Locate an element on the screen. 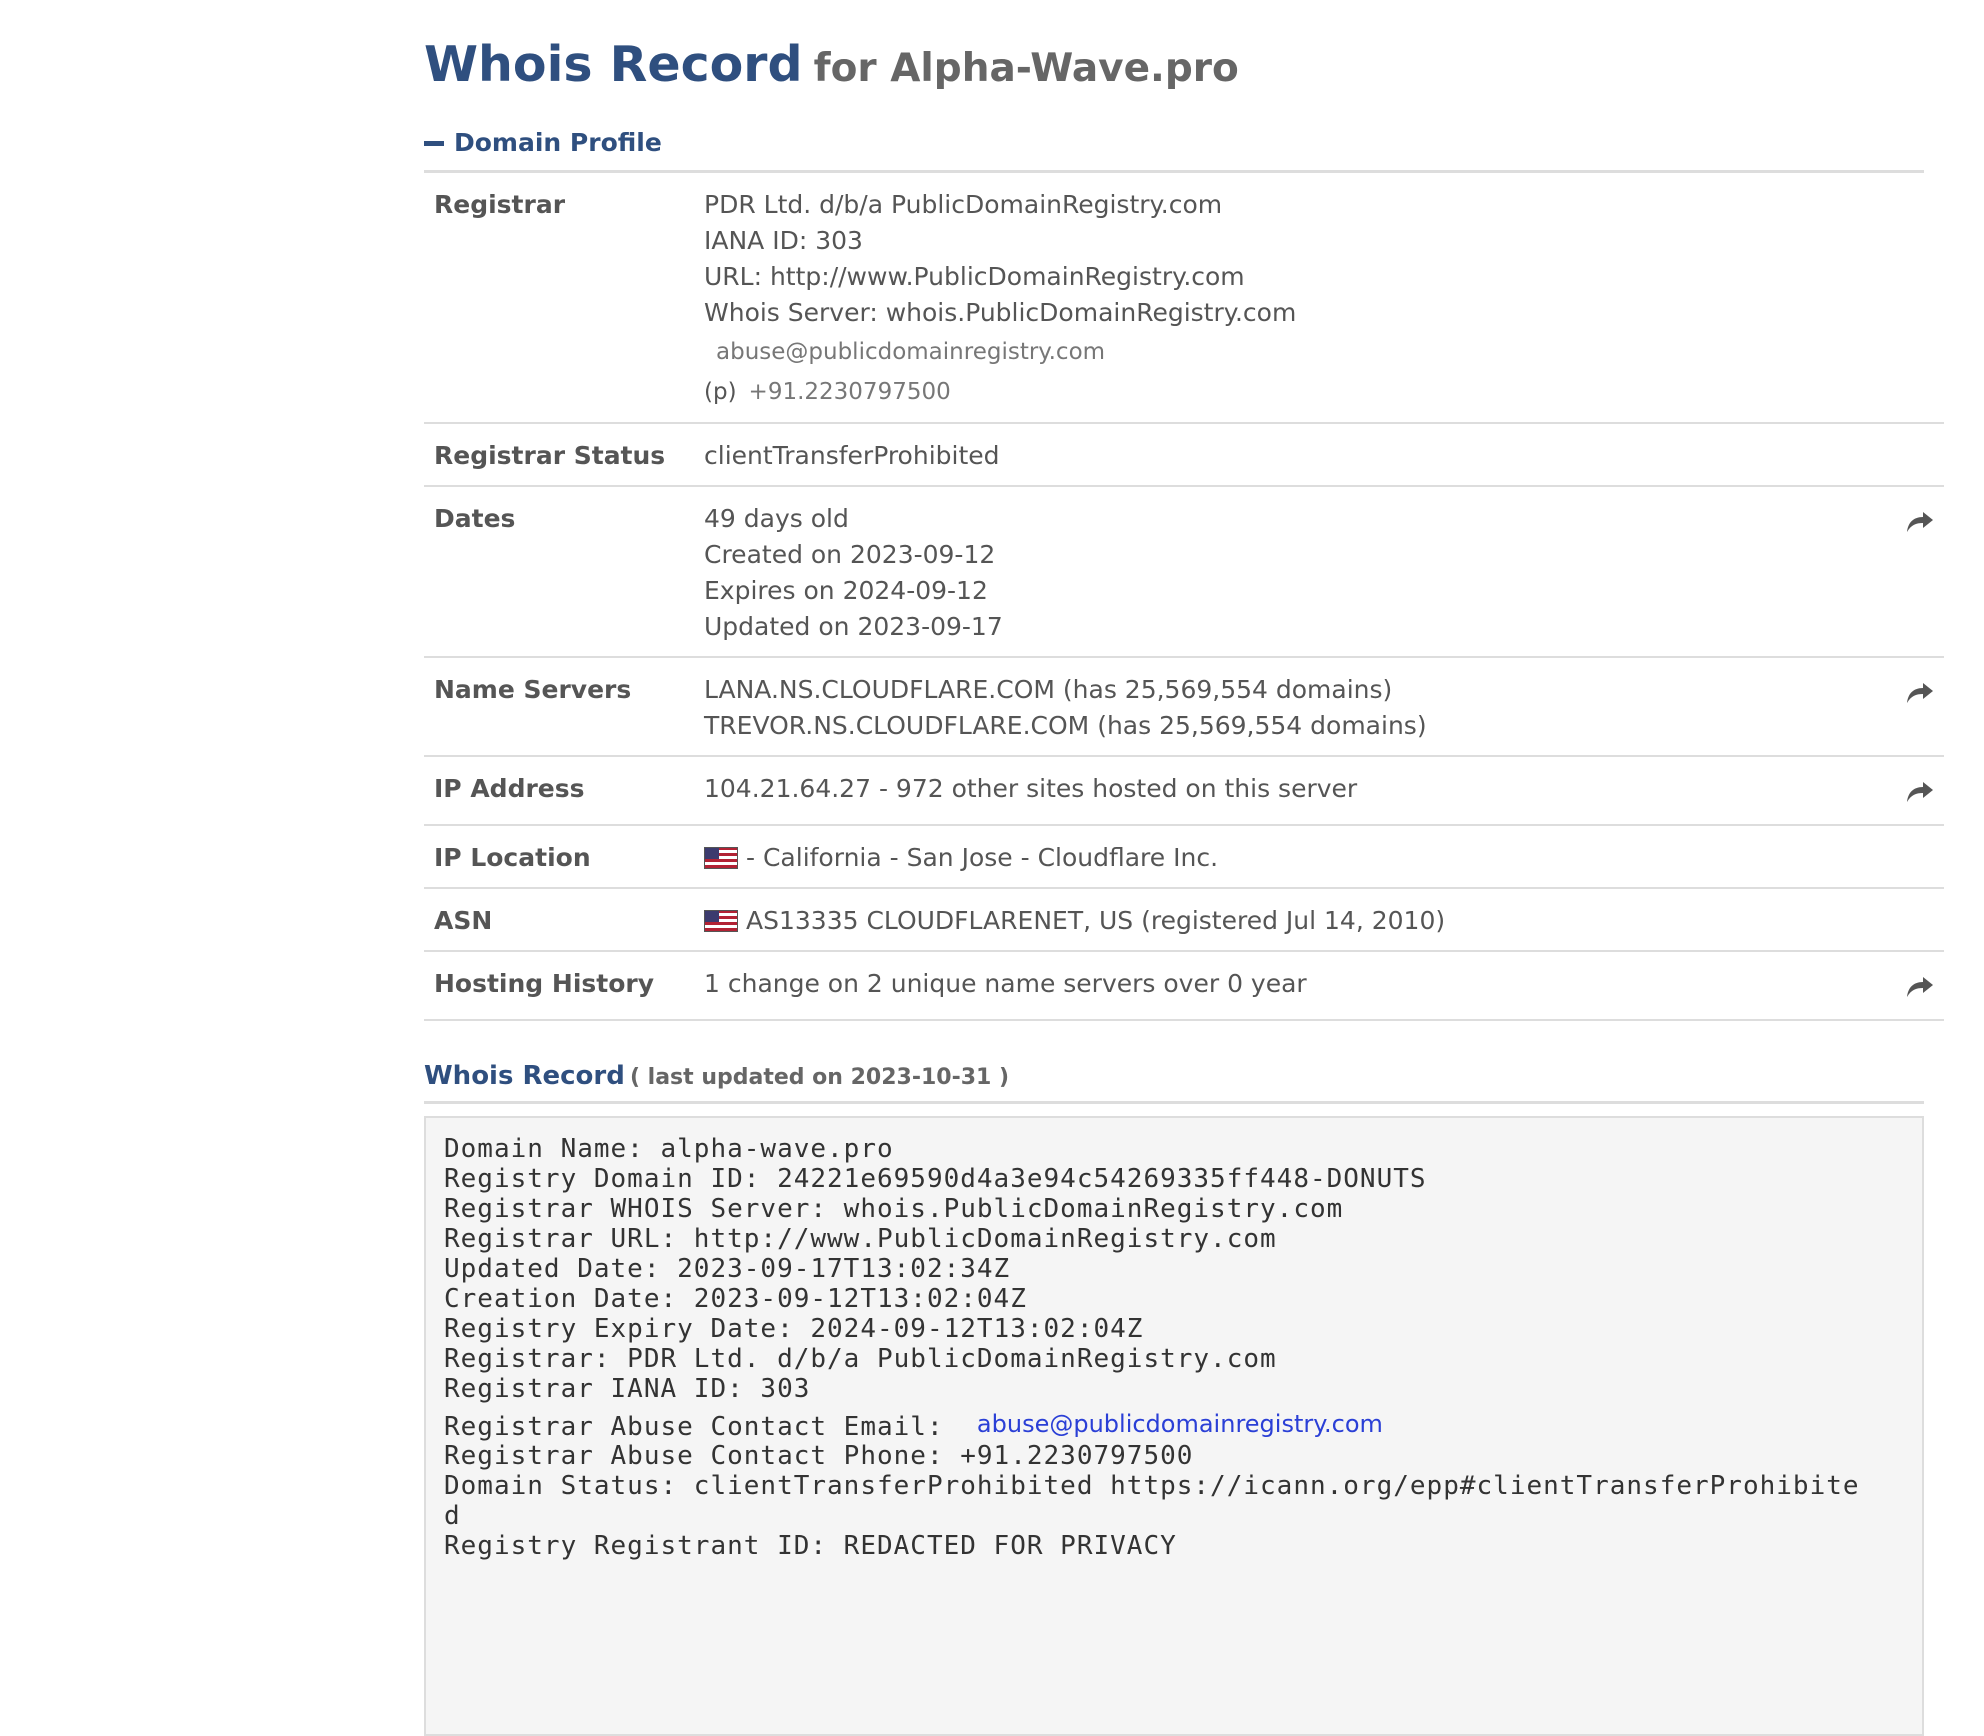 The width and height of the screenshot is (1984, 1736). row-label: Dates is located at coordinates (559, 572).